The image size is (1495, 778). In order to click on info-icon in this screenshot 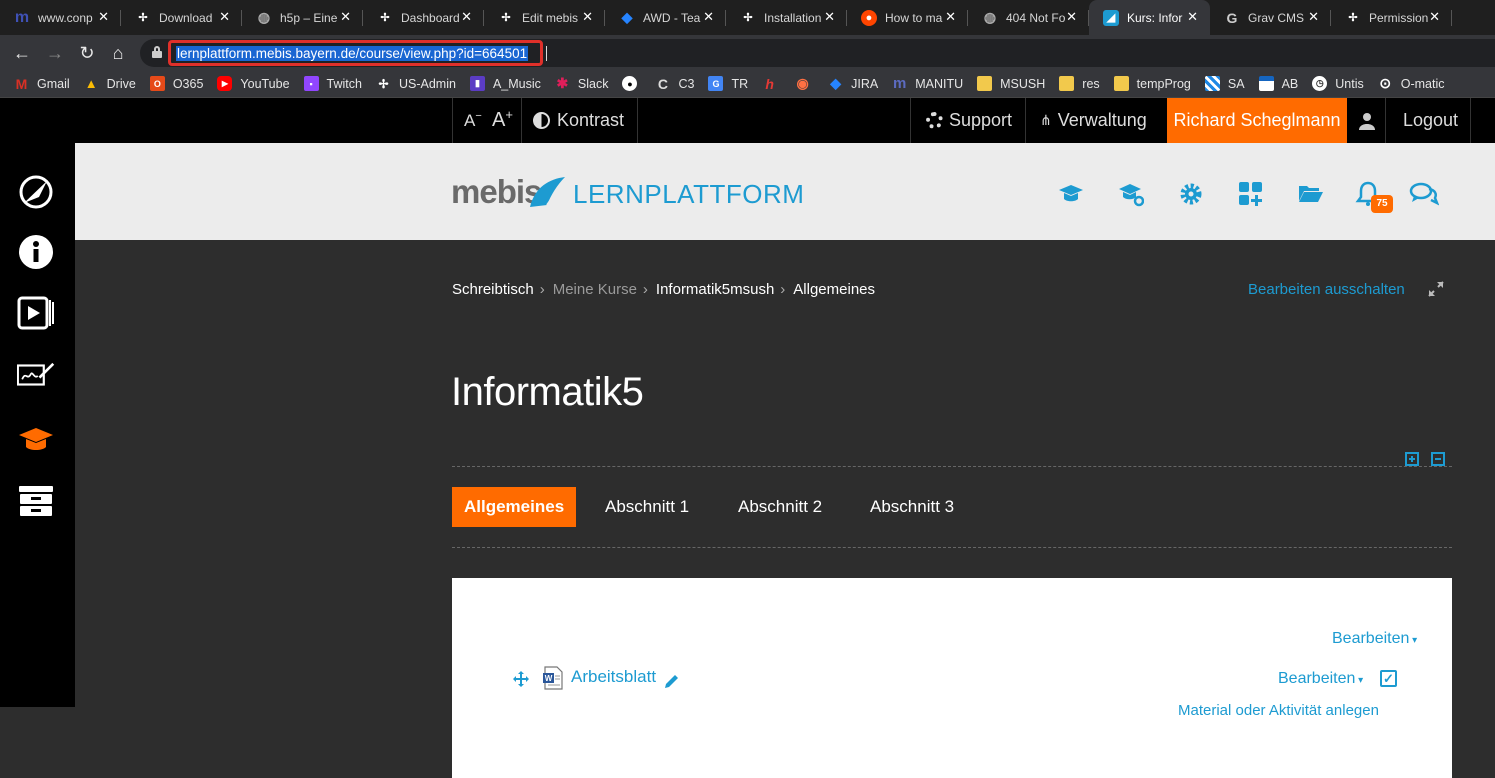, I will do `click(36, 252)`.